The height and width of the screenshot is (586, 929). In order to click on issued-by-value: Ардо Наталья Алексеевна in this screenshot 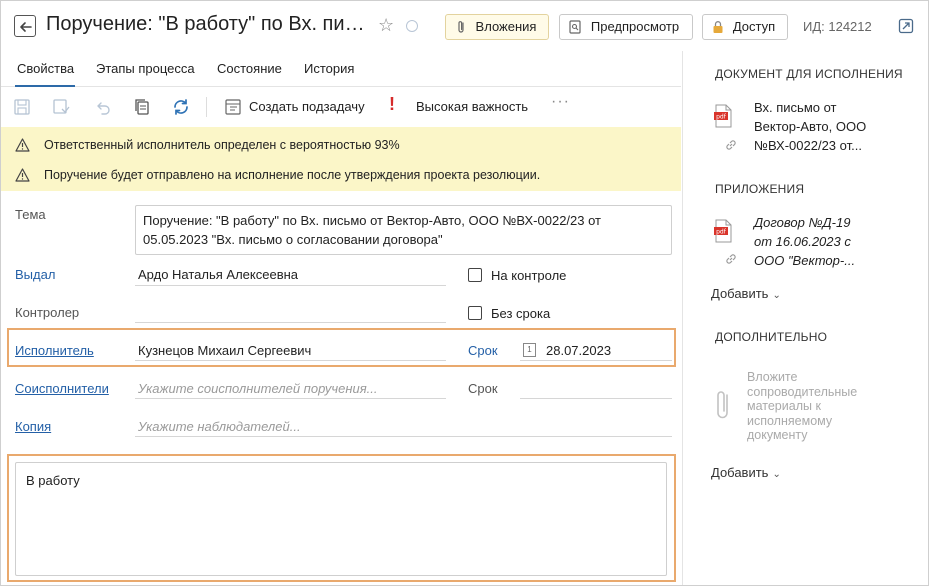, I will do `click(218, 274)`.